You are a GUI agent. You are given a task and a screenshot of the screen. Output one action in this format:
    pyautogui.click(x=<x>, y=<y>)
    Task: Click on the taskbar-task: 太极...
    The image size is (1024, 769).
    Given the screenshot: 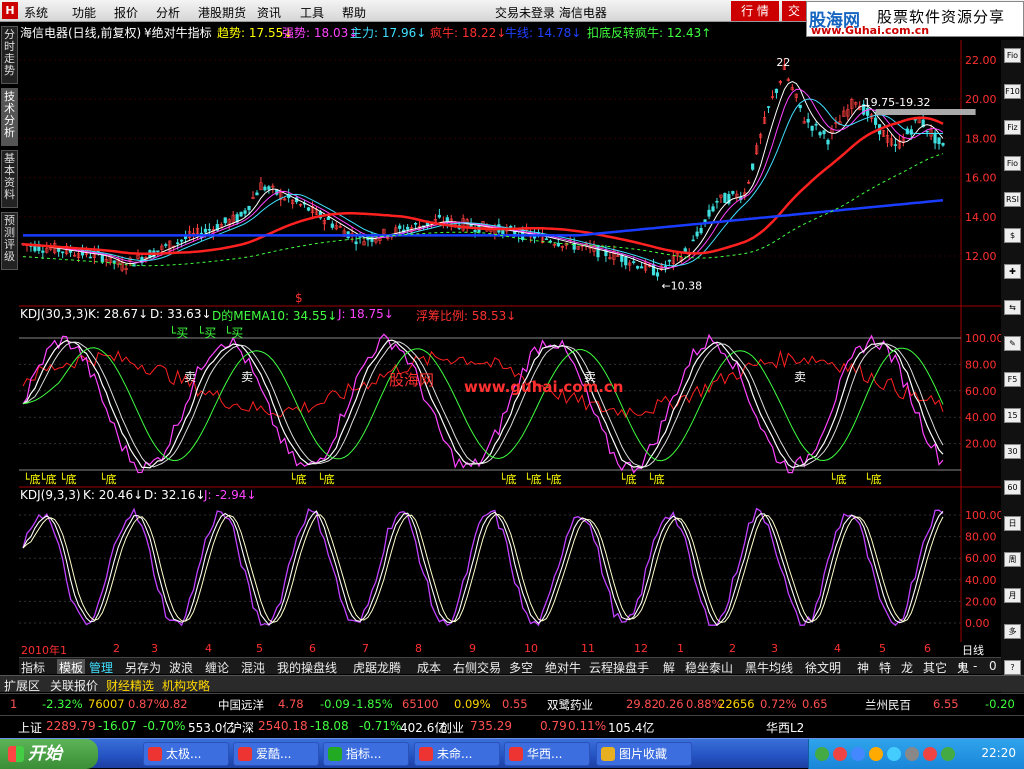 What is the action you would take?
    pyautogui.click(x=186, y=754)
    